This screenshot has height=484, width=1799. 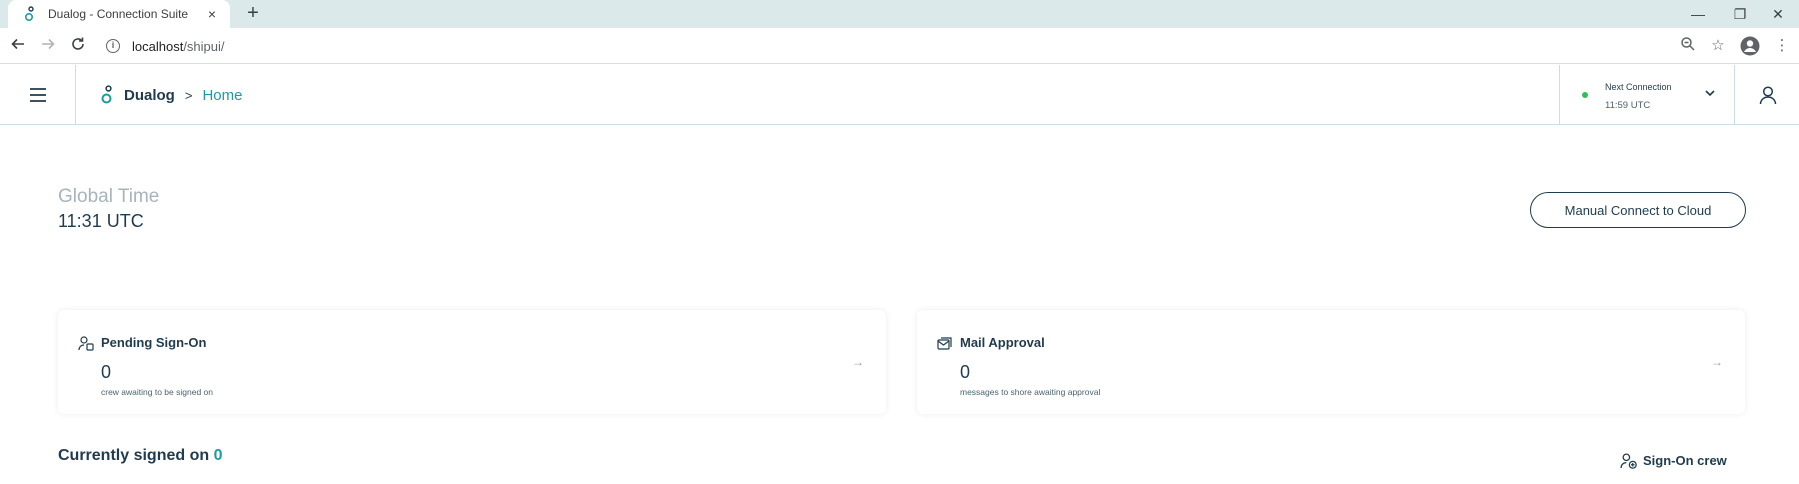 I want to click on breadcrumb-brand: Dualog, so click(x=149, y=95).